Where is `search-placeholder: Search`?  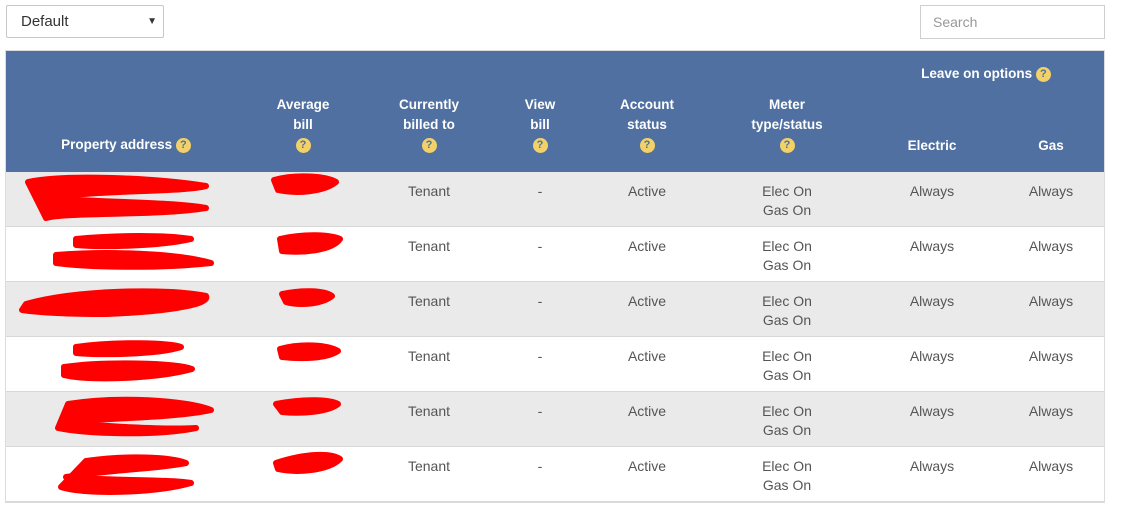
search-placeholder: Search is located at coordinates (955, 22).